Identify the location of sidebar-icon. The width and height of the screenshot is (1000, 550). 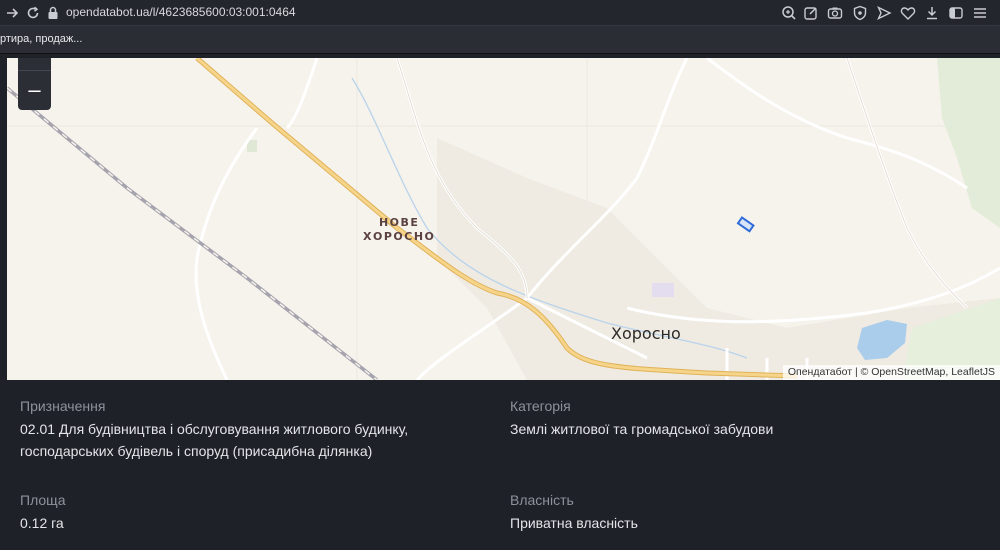
(956, 13).